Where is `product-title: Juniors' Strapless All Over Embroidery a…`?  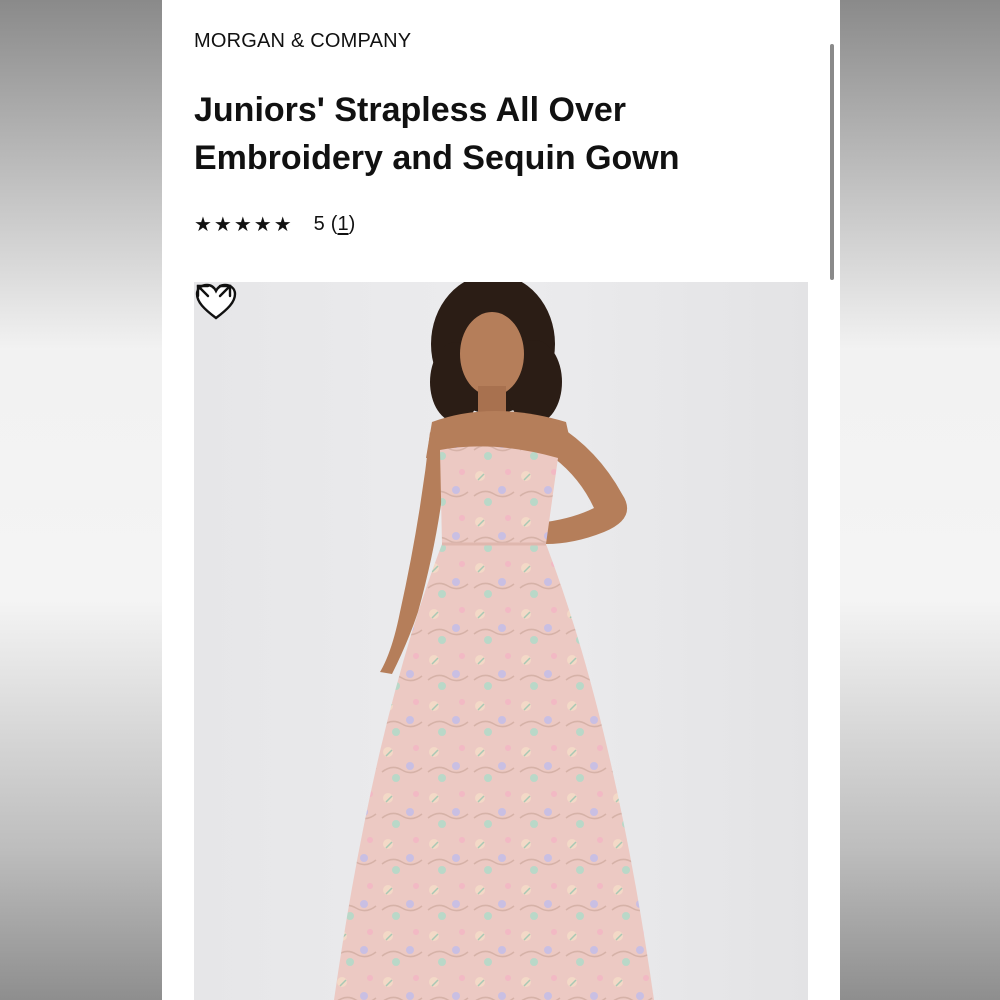
product-title: Juniors' Strapless All Over Embroidery a… is located at coordinates (437, 134).